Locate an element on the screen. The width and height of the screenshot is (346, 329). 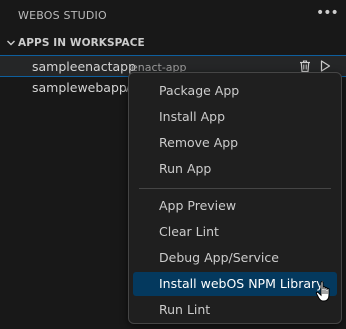
menu-item-label: Run Lint is located at coordinates (185, 309).